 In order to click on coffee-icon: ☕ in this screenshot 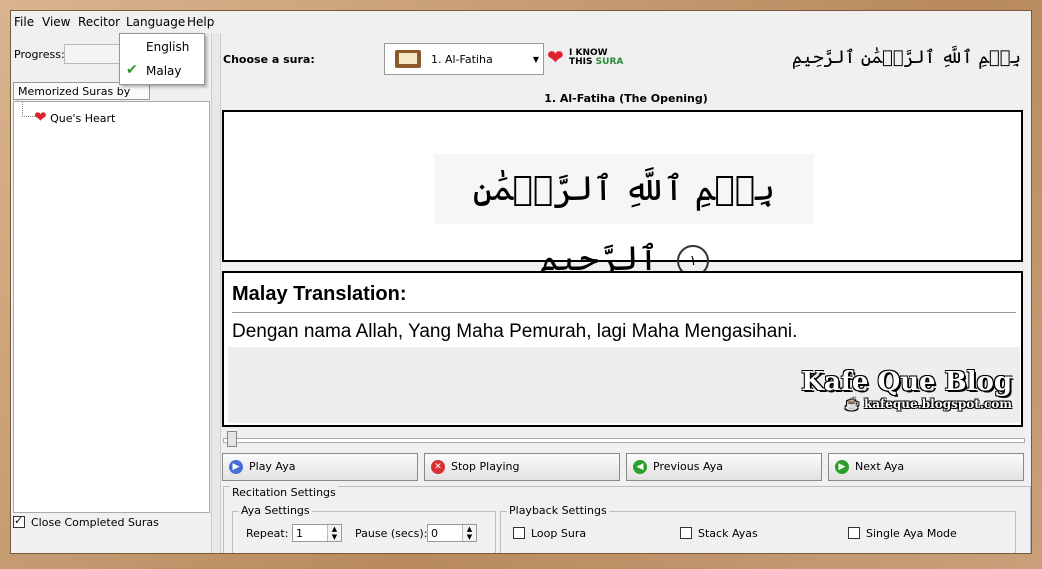, I will do `click(852, 404)`.